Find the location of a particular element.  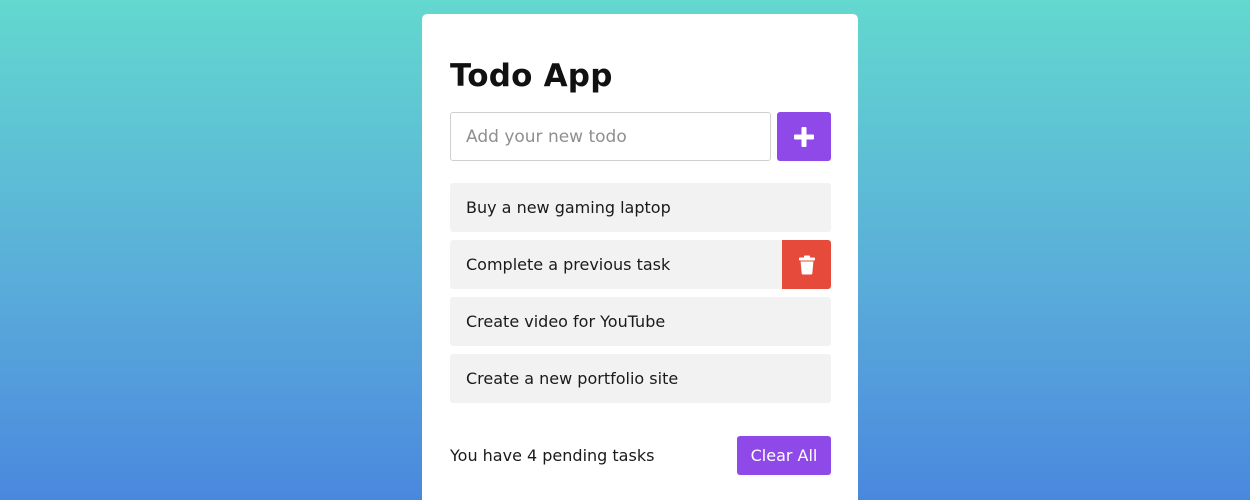

pending-count: You have 4 pending tasks is located at coordinates (552, 455).